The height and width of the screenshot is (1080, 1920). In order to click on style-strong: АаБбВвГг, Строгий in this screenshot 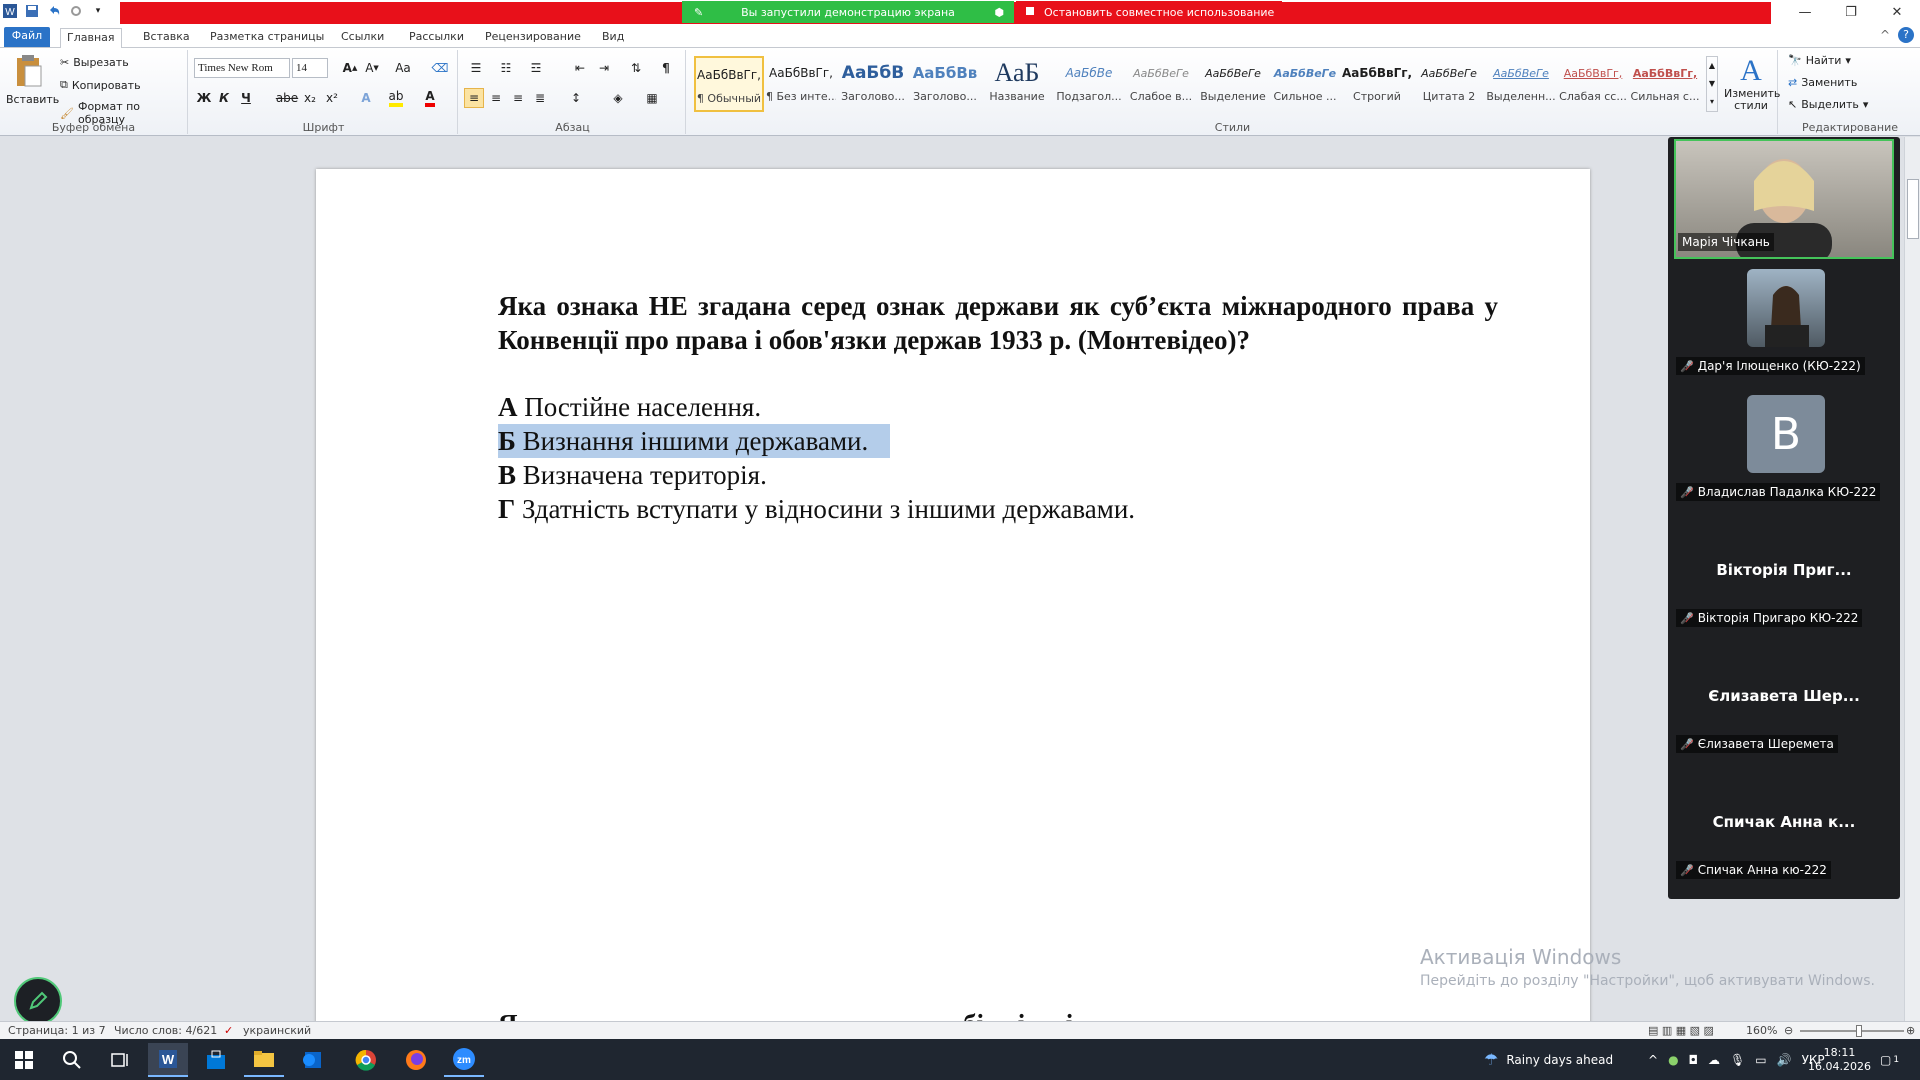, I will do `click(1377, 84)`.